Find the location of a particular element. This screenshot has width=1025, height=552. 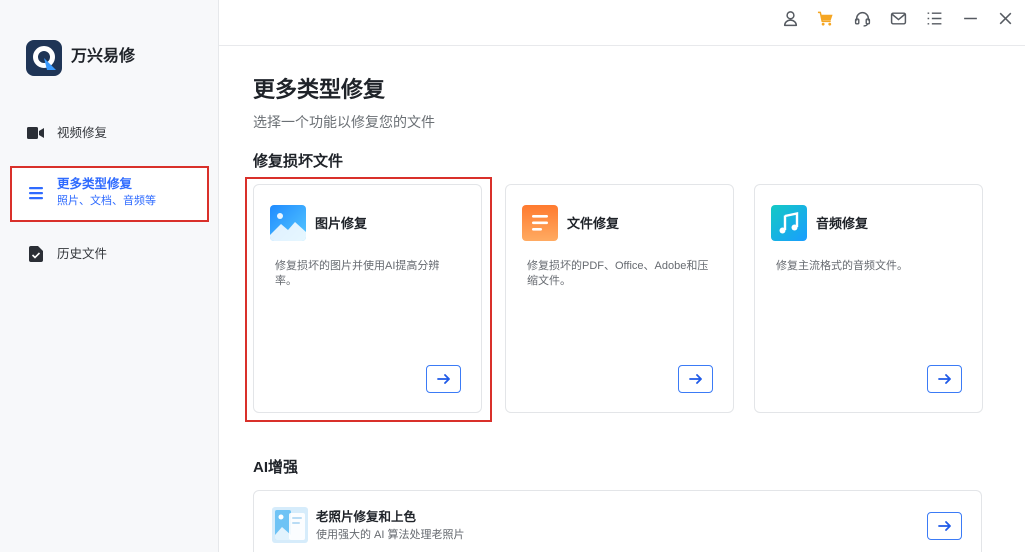

sidebar-item-label: 视频修复 is located at coordinates (82, 133).